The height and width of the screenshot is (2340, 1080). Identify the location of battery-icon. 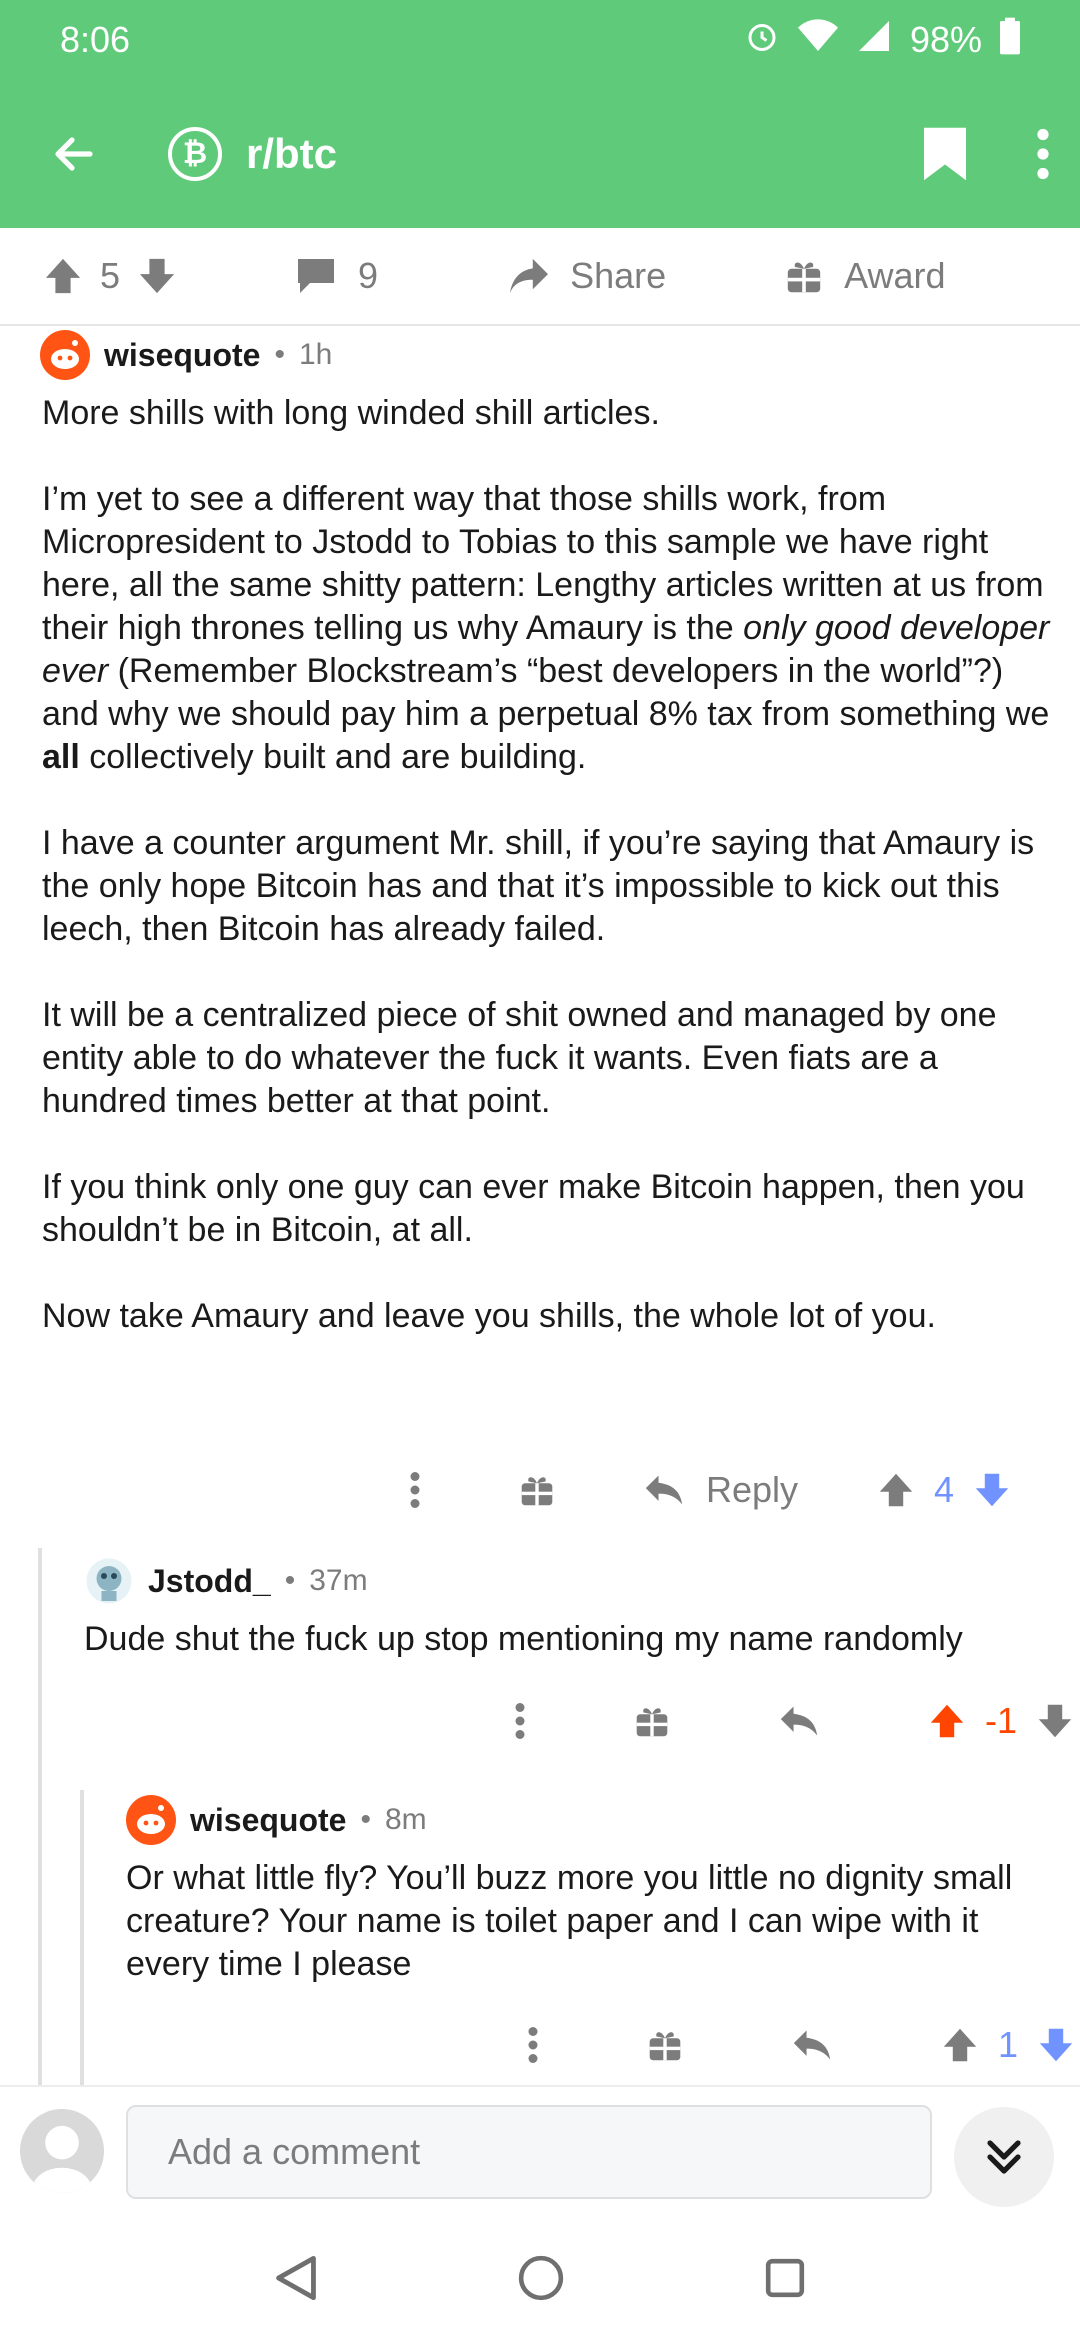
(1010, 40).